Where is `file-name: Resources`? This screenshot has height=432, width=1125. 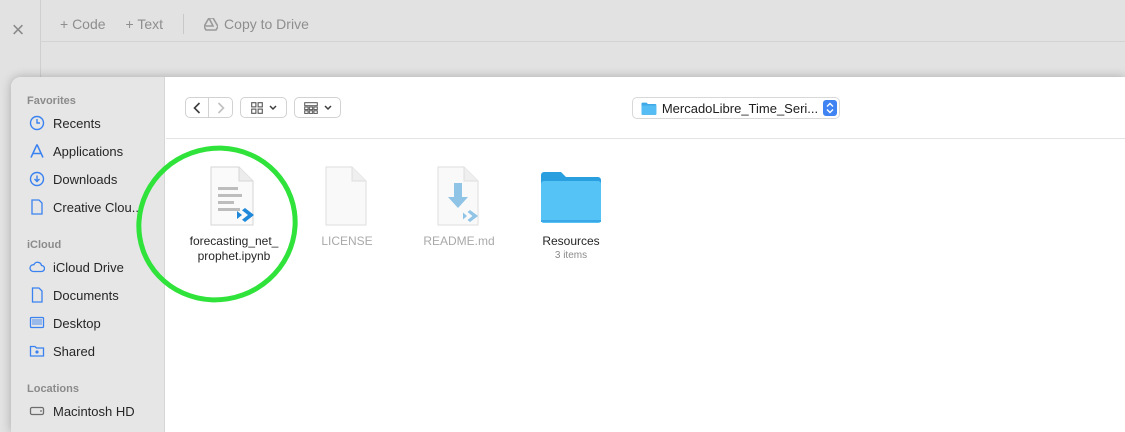 file-name: Resources is located at coordinates (571, 241).